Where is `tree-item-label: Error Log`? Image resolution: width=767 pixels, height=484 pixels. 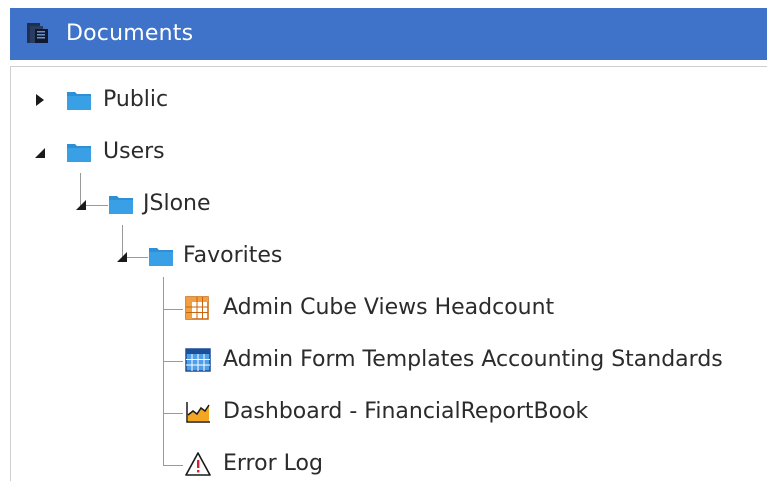 tree-item-label: Error Log is located at coordinates (273, 463).